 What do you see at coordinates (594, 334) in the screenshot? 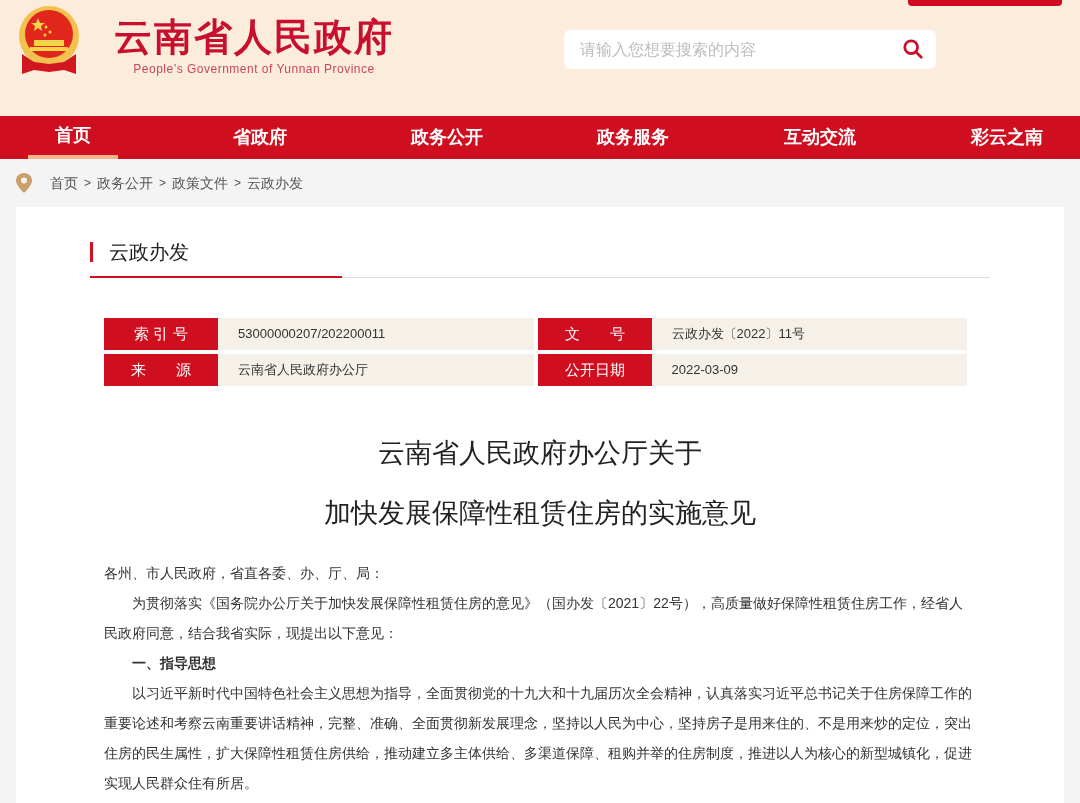
I see `meta-label: 文 号` at bounding box center [594, 334].